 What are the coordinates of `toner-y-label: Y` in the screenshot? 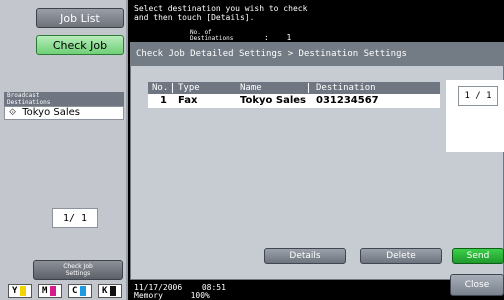 It's located at (15, 291).